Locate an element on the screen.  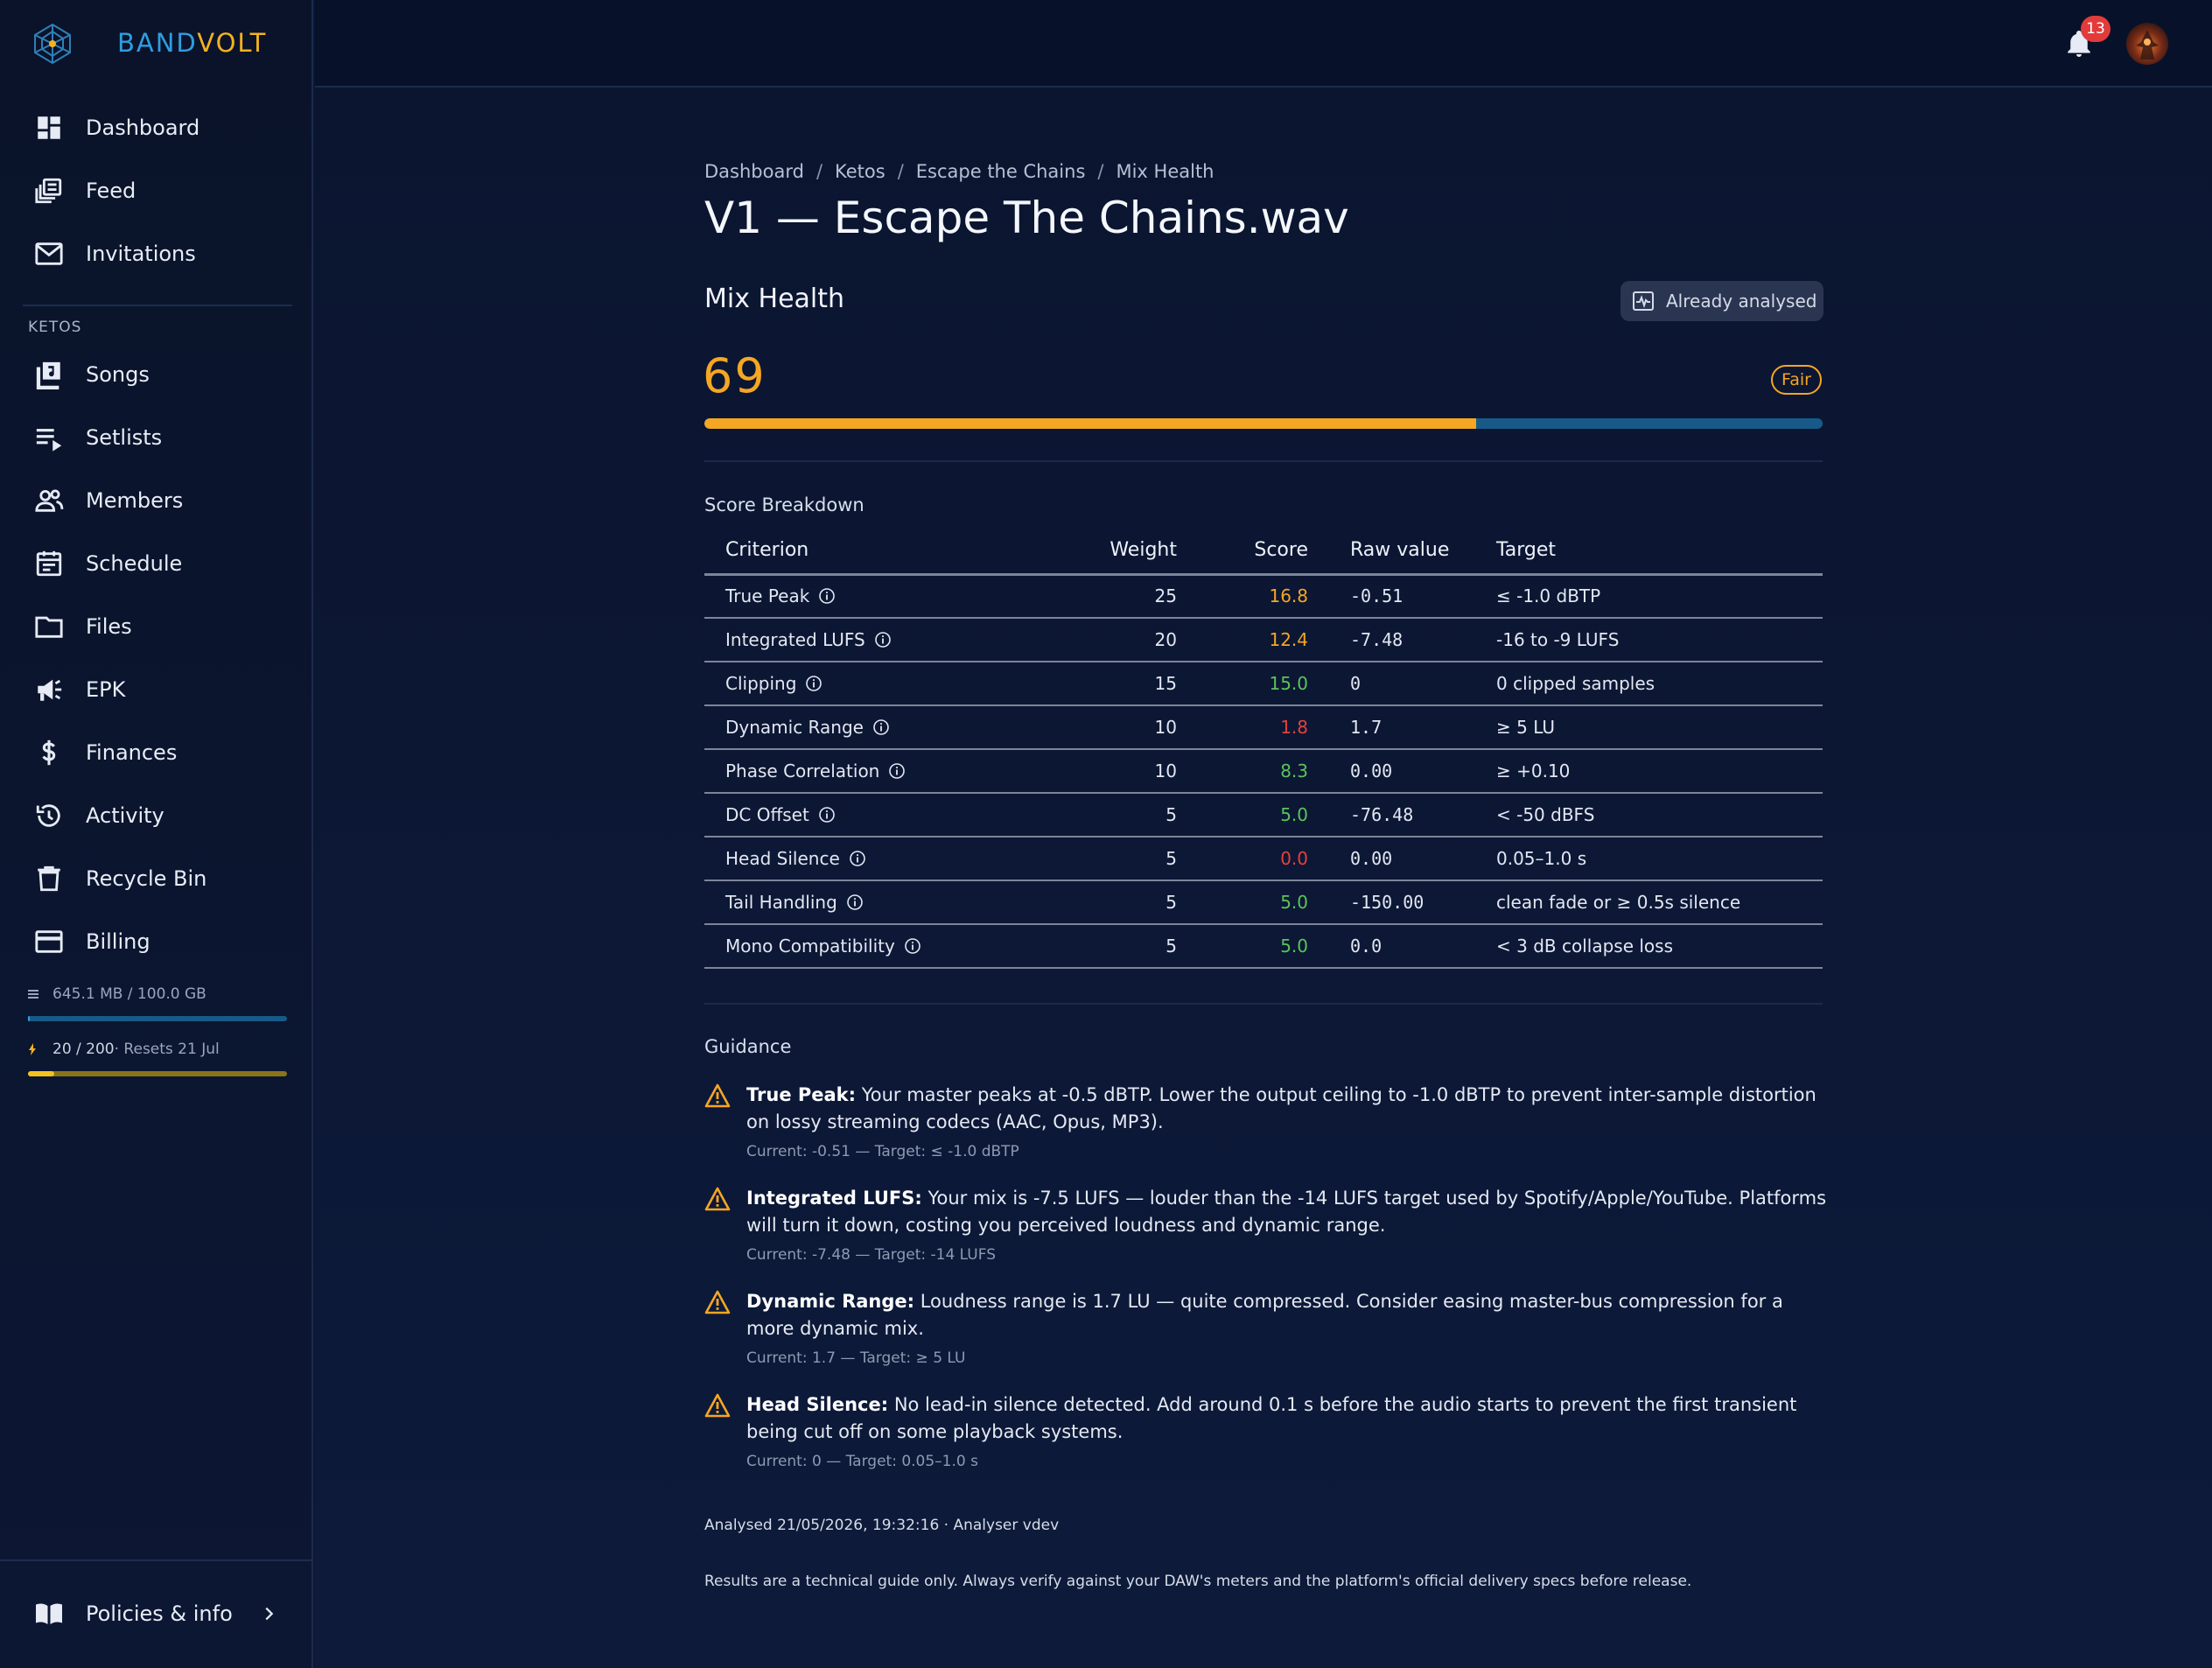
breadcrumb-song: Escape the Chains is located at coordinates (1001, 171).